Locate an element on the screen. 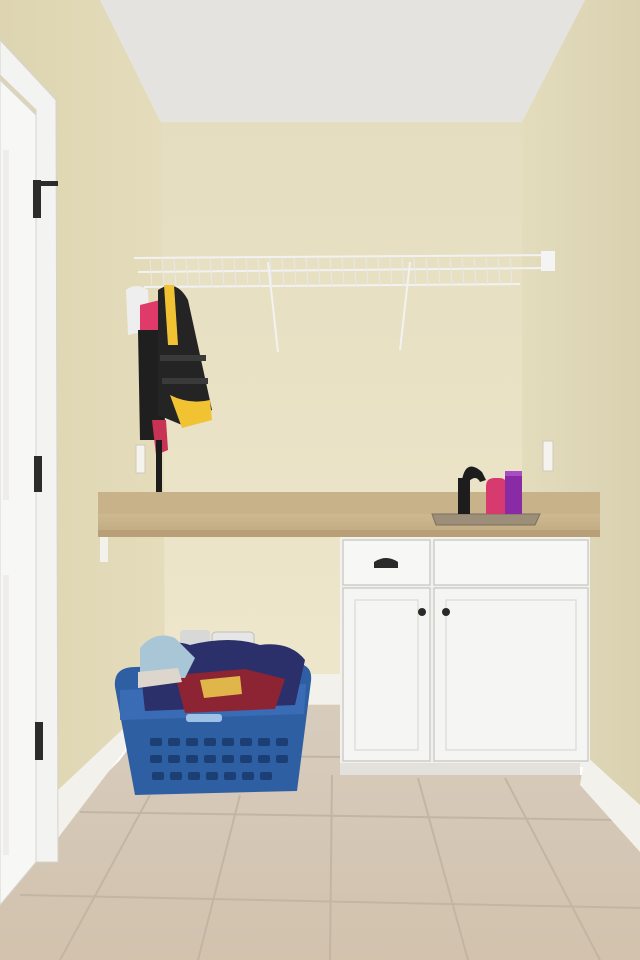 Image resolution: width=640 pixels, height=960 pixels. countertop-edge is located at coordinates (349, 533).